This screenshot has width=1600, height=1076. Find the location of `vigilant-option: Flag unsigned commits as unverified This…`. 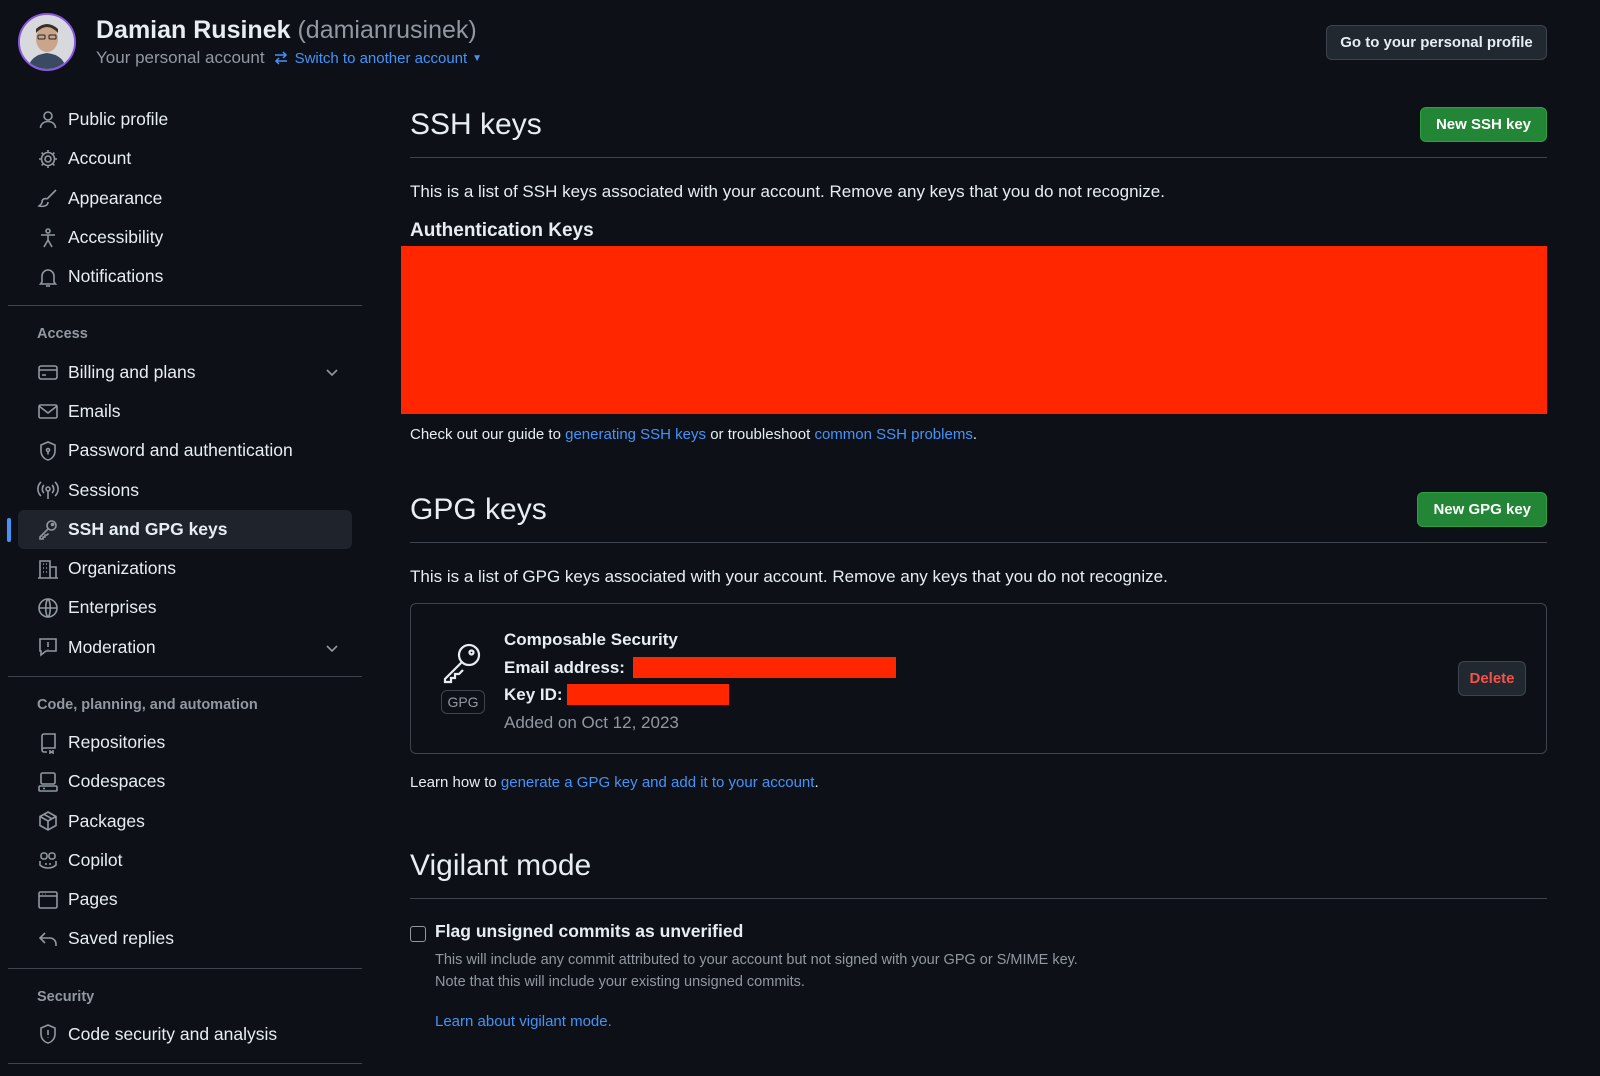

vigilant-option: Flag unsigned commits as unverified This… is located at coordinates (978, 986).